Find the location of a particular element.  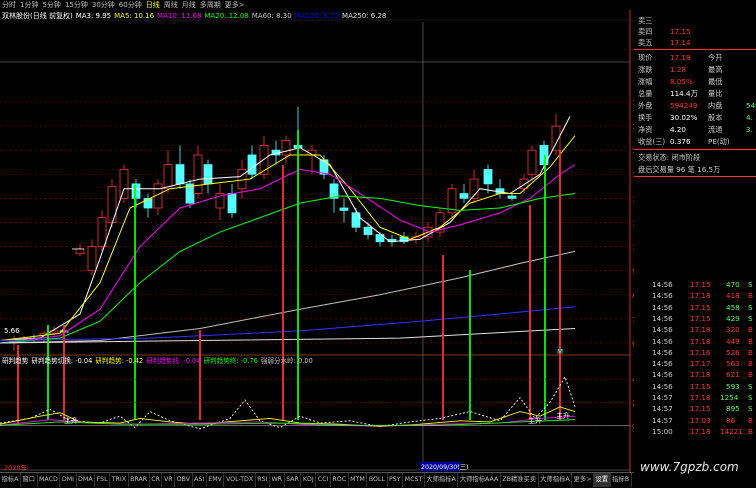

ask-row: 卖五 17.14 is located at coordinates (695, 42).